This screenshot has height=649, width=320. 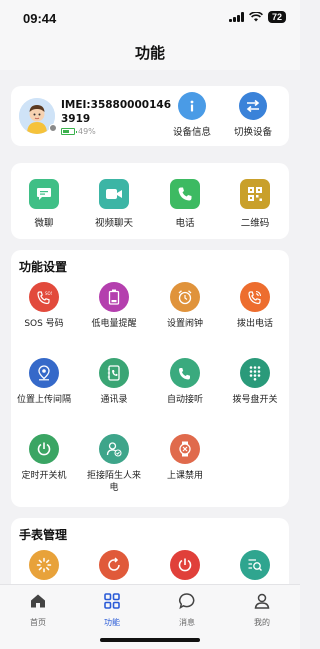 I want to click on phone-icon, so click(x=185, y=194).